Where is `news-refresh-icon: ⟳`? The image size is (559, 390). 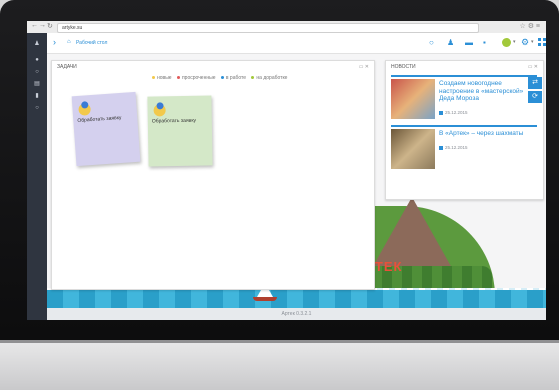 news-refresh-icon: ⟳ is located at coordinates (535, 97).